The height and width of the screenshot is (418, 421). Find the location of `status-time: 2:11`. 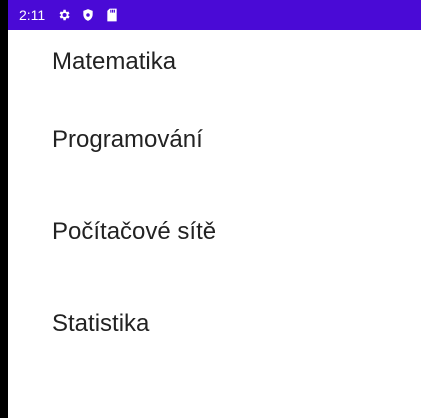

status-time: 2:11 is located at coordinates (32, 15).